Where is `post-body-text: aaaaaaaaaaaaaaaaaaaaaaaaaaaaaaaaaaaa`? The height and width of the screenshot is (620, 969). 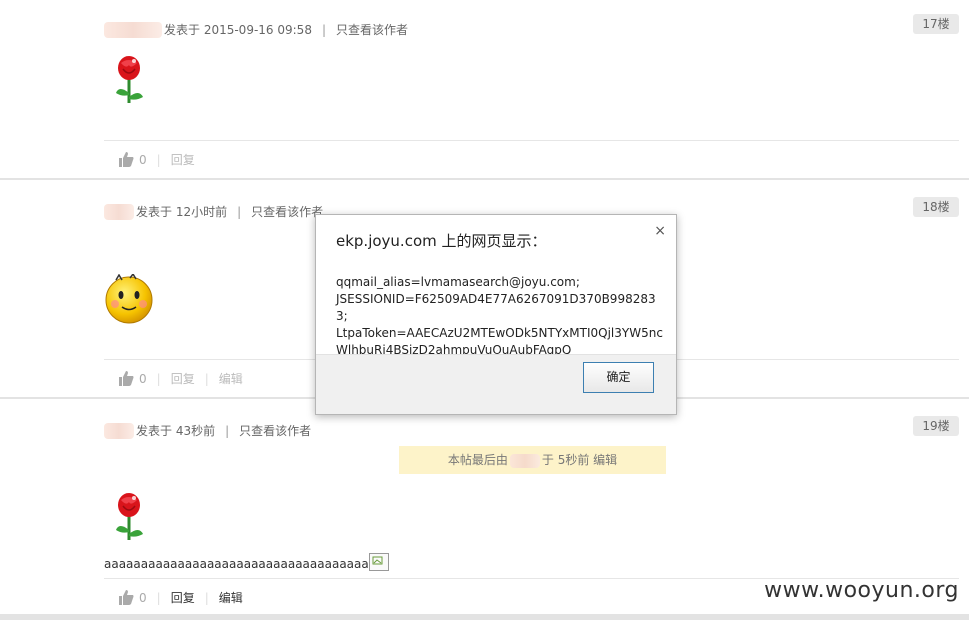
post-body-text: aaaaaaaaaaaaaaaaaaaaaaaaaaaaaaaaaaaa is located at coordinates (246, 562).